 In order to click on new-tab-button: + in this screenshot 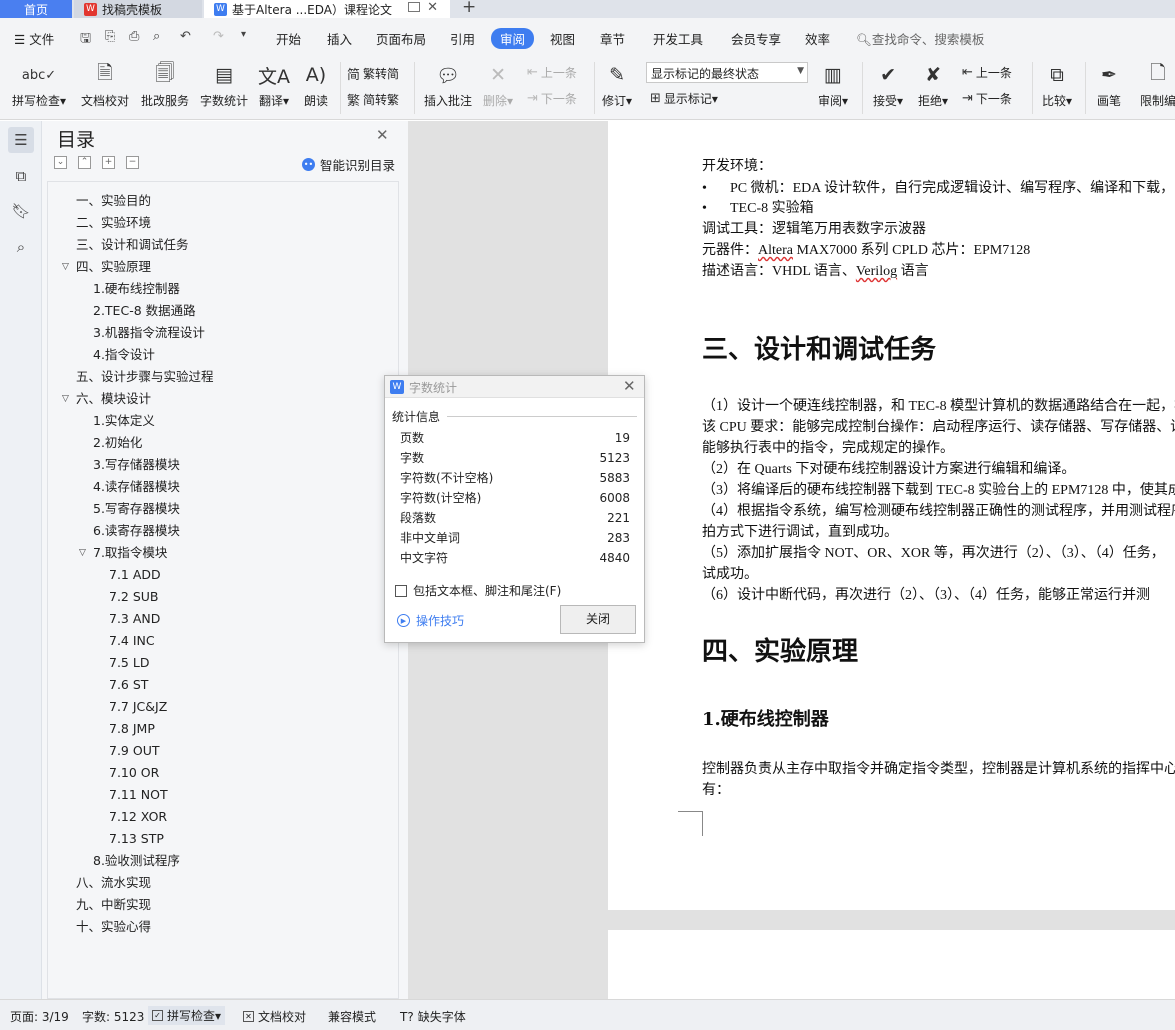, I will do `click(469, 8)`.